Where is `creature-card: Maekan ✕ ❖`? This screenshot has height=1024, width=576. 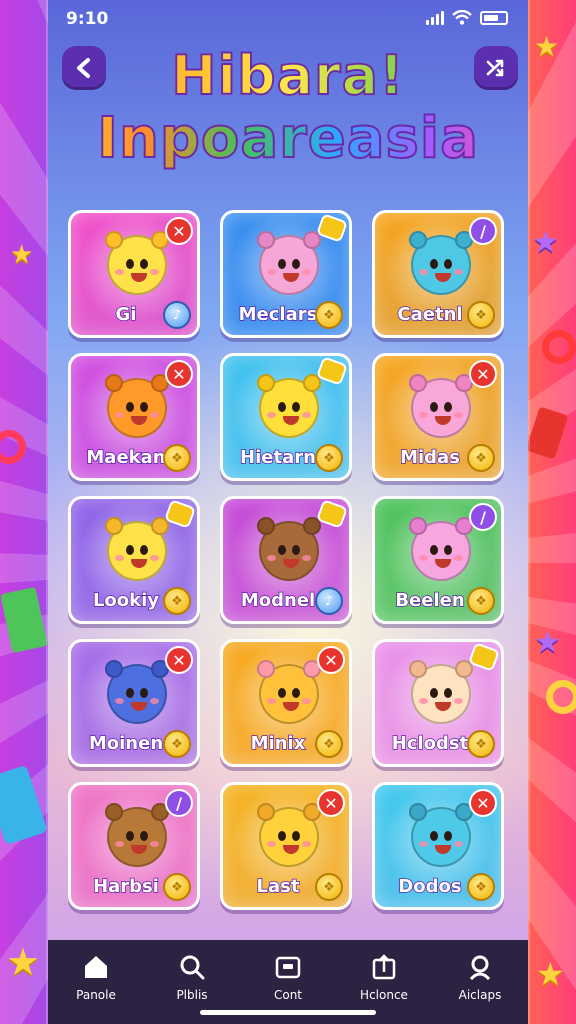 creature-card: Maekan ✕ ❖ is located at coordinates (134, 417).